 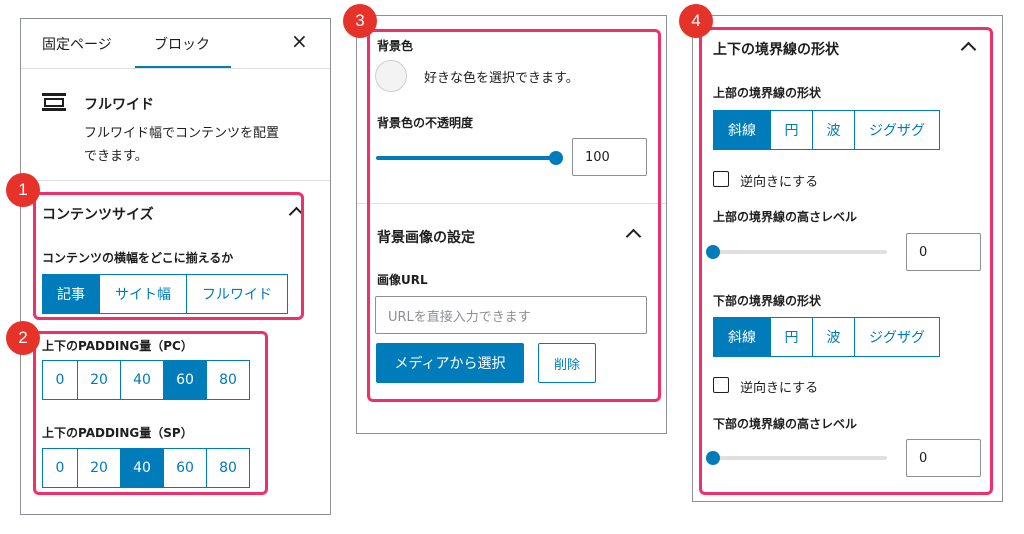 What do you see at coordinates (175, 68) in the screenshot?
I see `tab-divider` at bounding box center [175, 68].